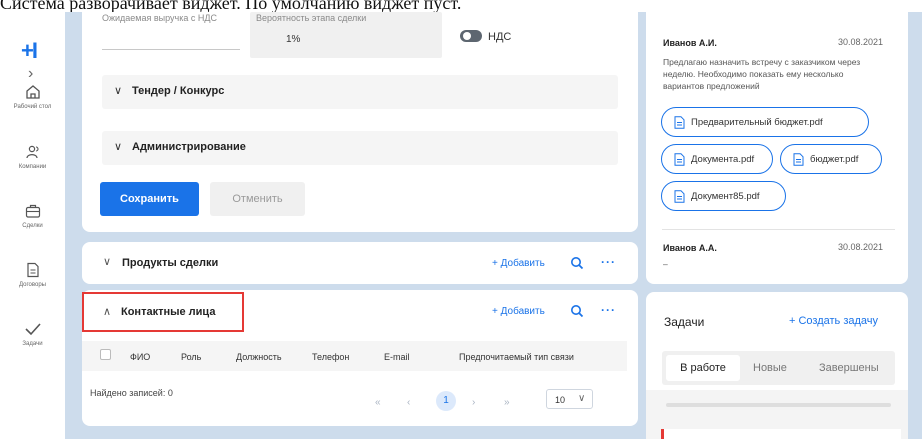 This screenshot has width=922, height=439. What do you see at coordinates (32, 270) in the screenshot?
I see `document-icon` at bounding box center [32, 270].